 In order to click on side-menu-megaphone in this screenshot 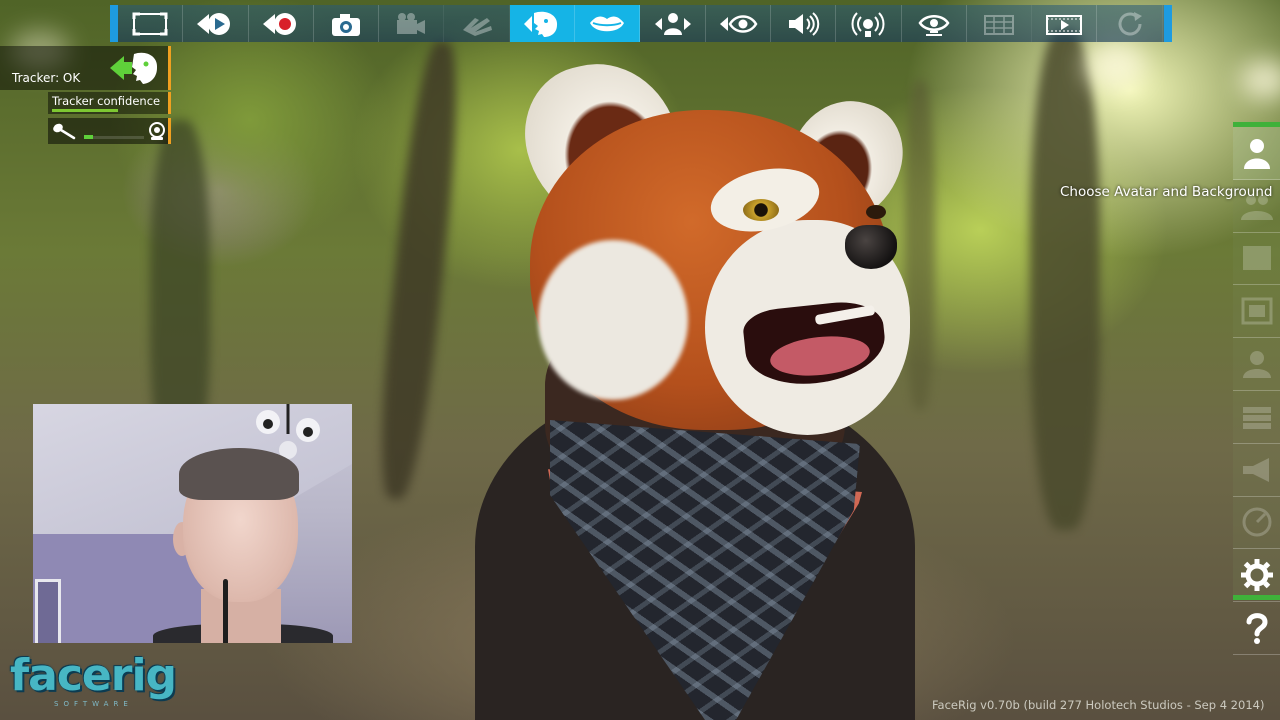, I will do `click(1256, 470)`.